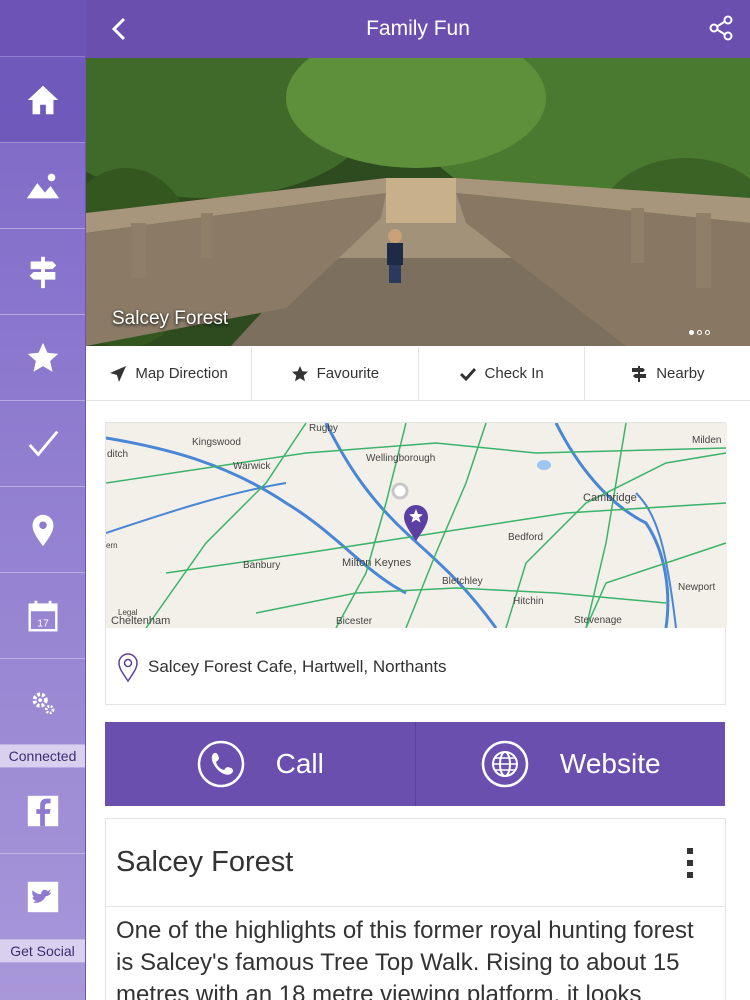 This screenshot has width=750, height=1000. I want to click on favourite-button: Favourite, so click(335, 373).